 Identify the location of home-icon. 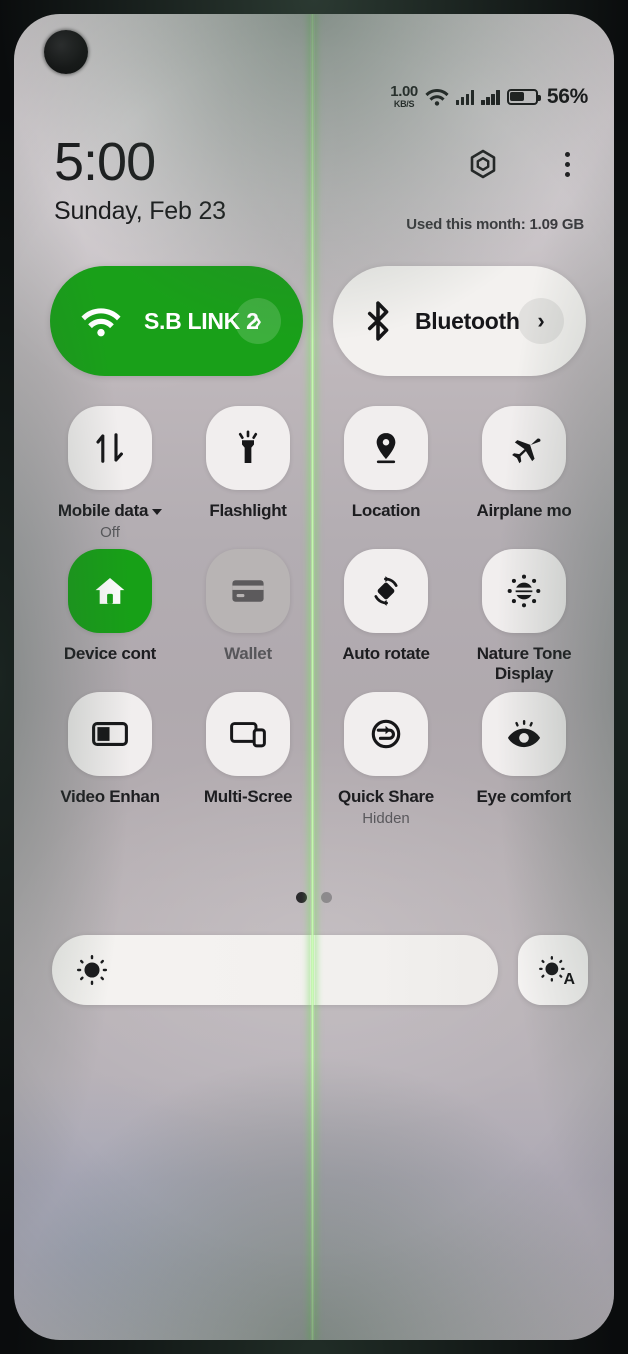
(110, 591).